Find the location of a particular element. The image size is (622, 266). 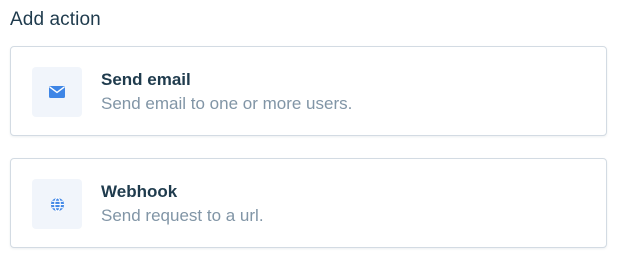

page-title: Add action is located at coordinates (55, 19).